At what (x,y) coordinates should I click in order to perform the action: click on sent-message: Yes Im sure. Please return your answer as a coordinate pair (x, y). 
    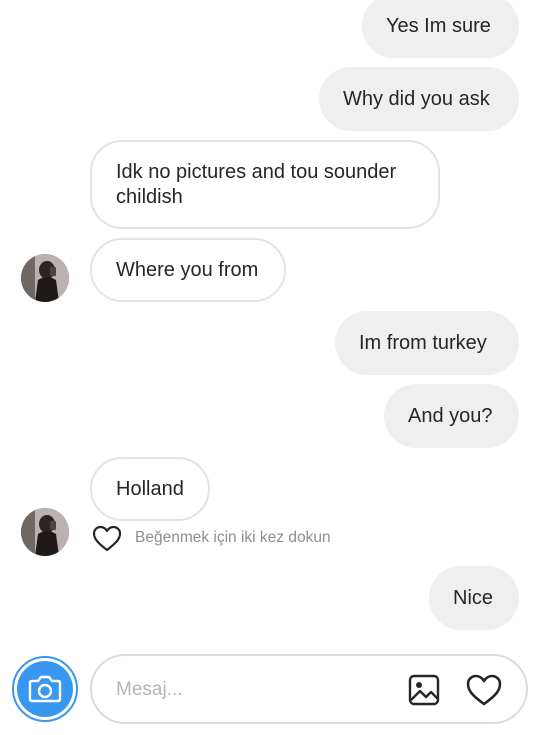
    Looking at the image, I should click on (440, 29).